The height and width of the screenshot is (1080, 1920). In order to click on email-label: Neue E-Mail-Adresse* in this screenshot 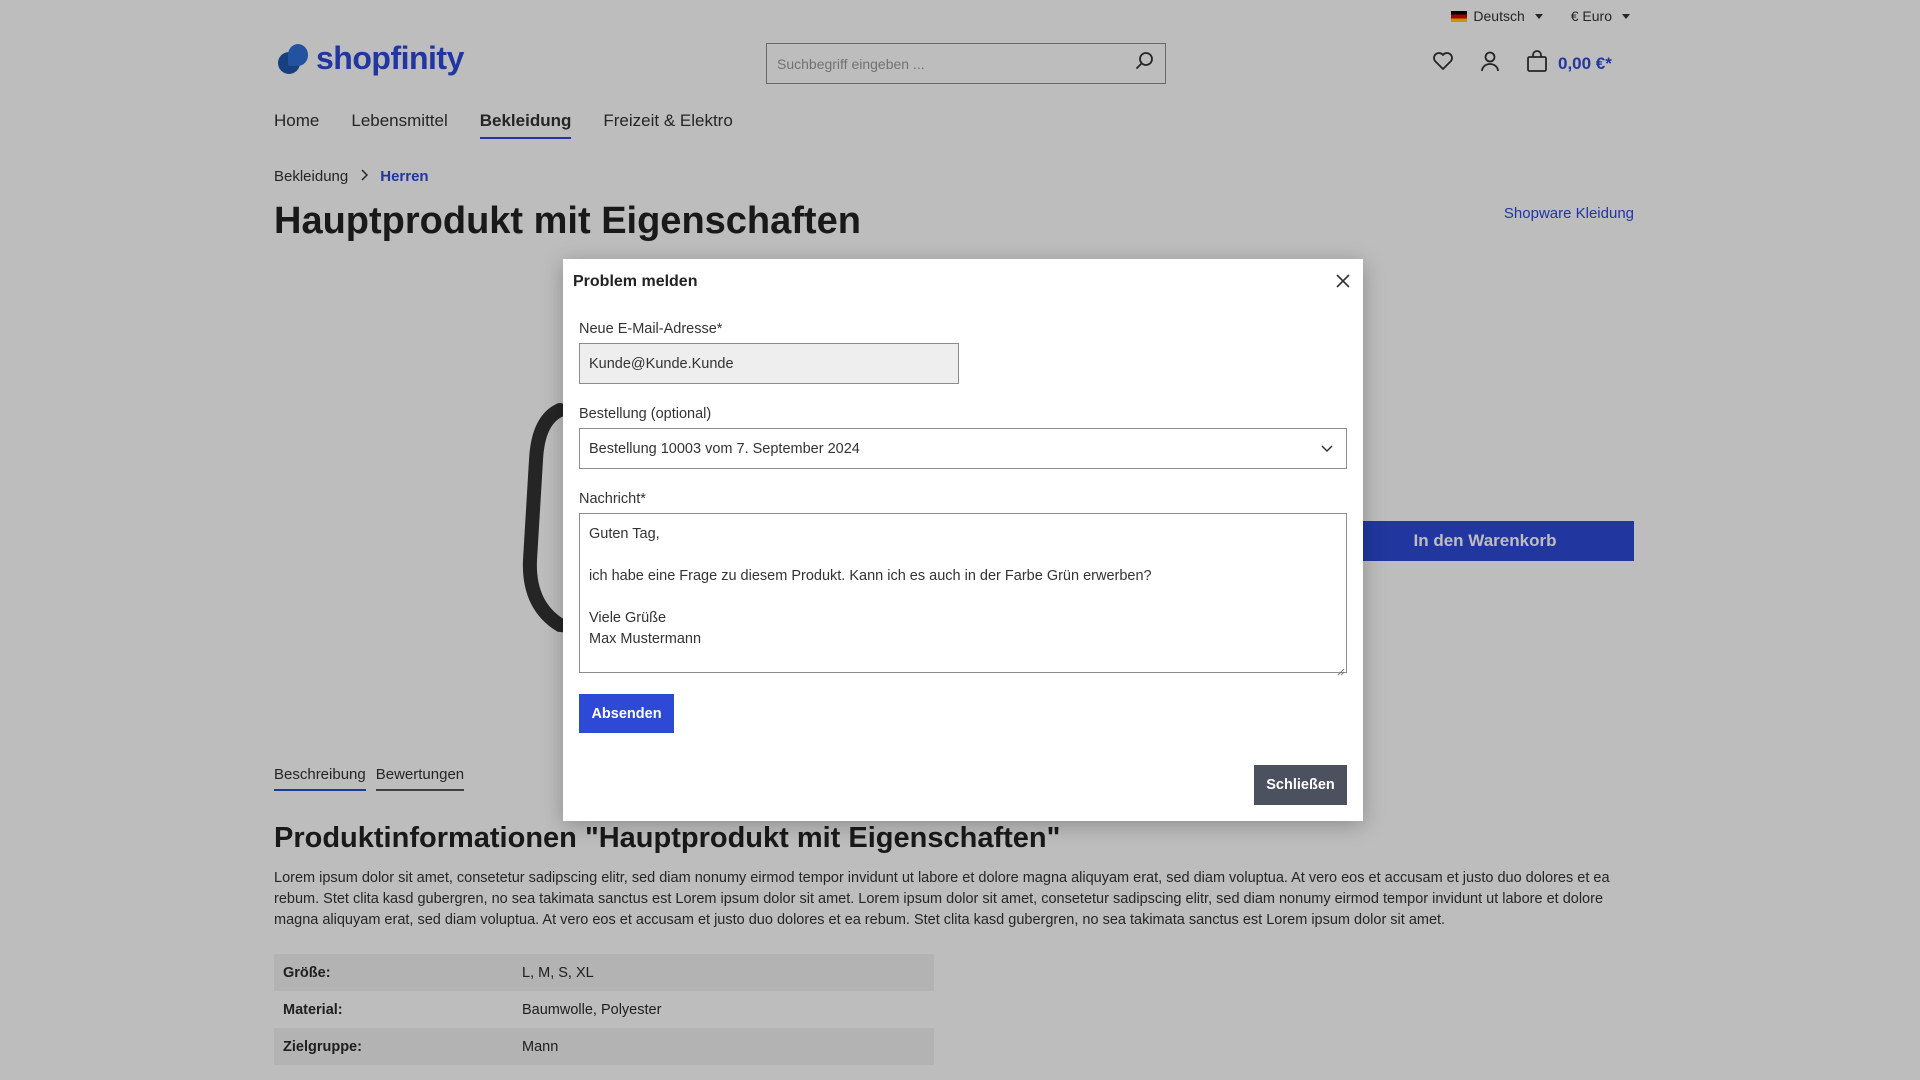, I will do `click(651, 329)`.